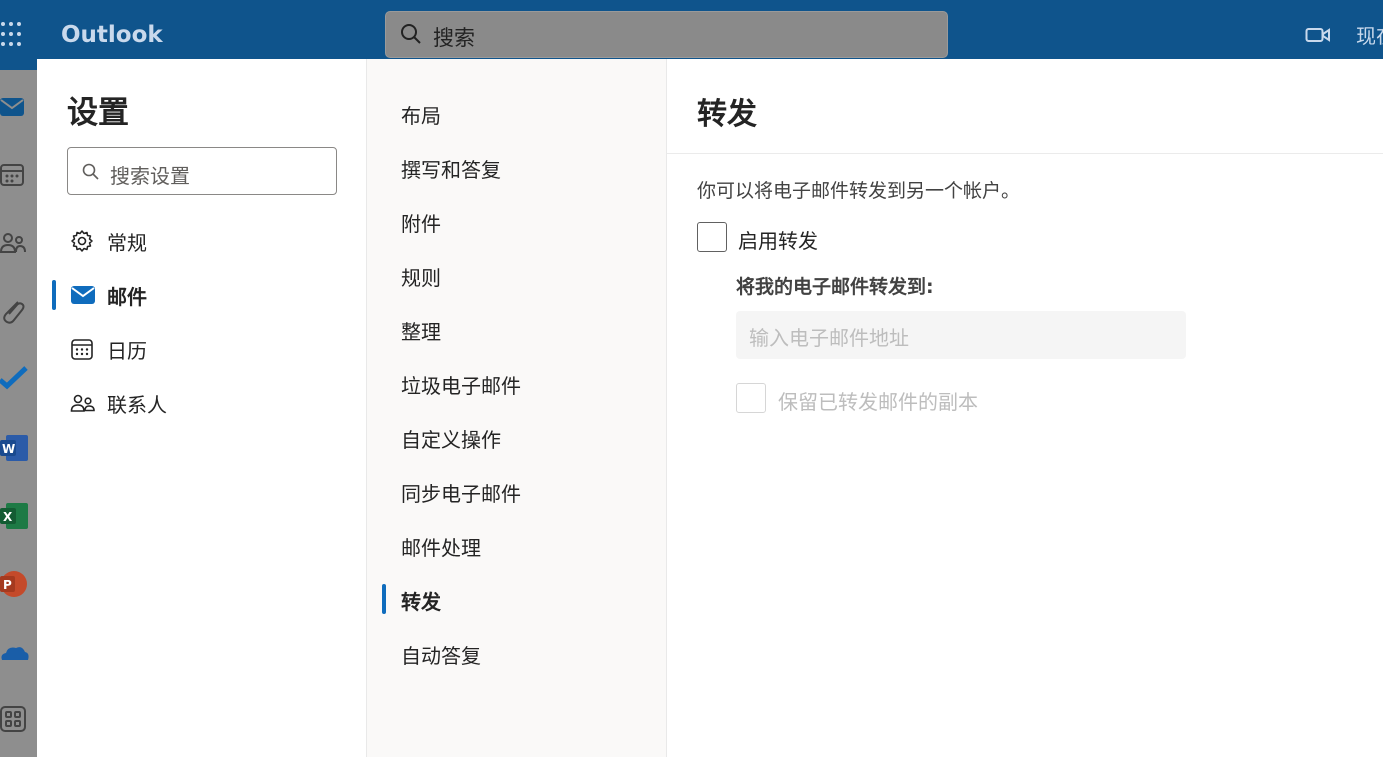 The height and width of the screenshot is (757, 1383). Describe the element at coordinates (778, 239) in the screenshot. I see `enable-forwarding-label: 启用转发` at that location.